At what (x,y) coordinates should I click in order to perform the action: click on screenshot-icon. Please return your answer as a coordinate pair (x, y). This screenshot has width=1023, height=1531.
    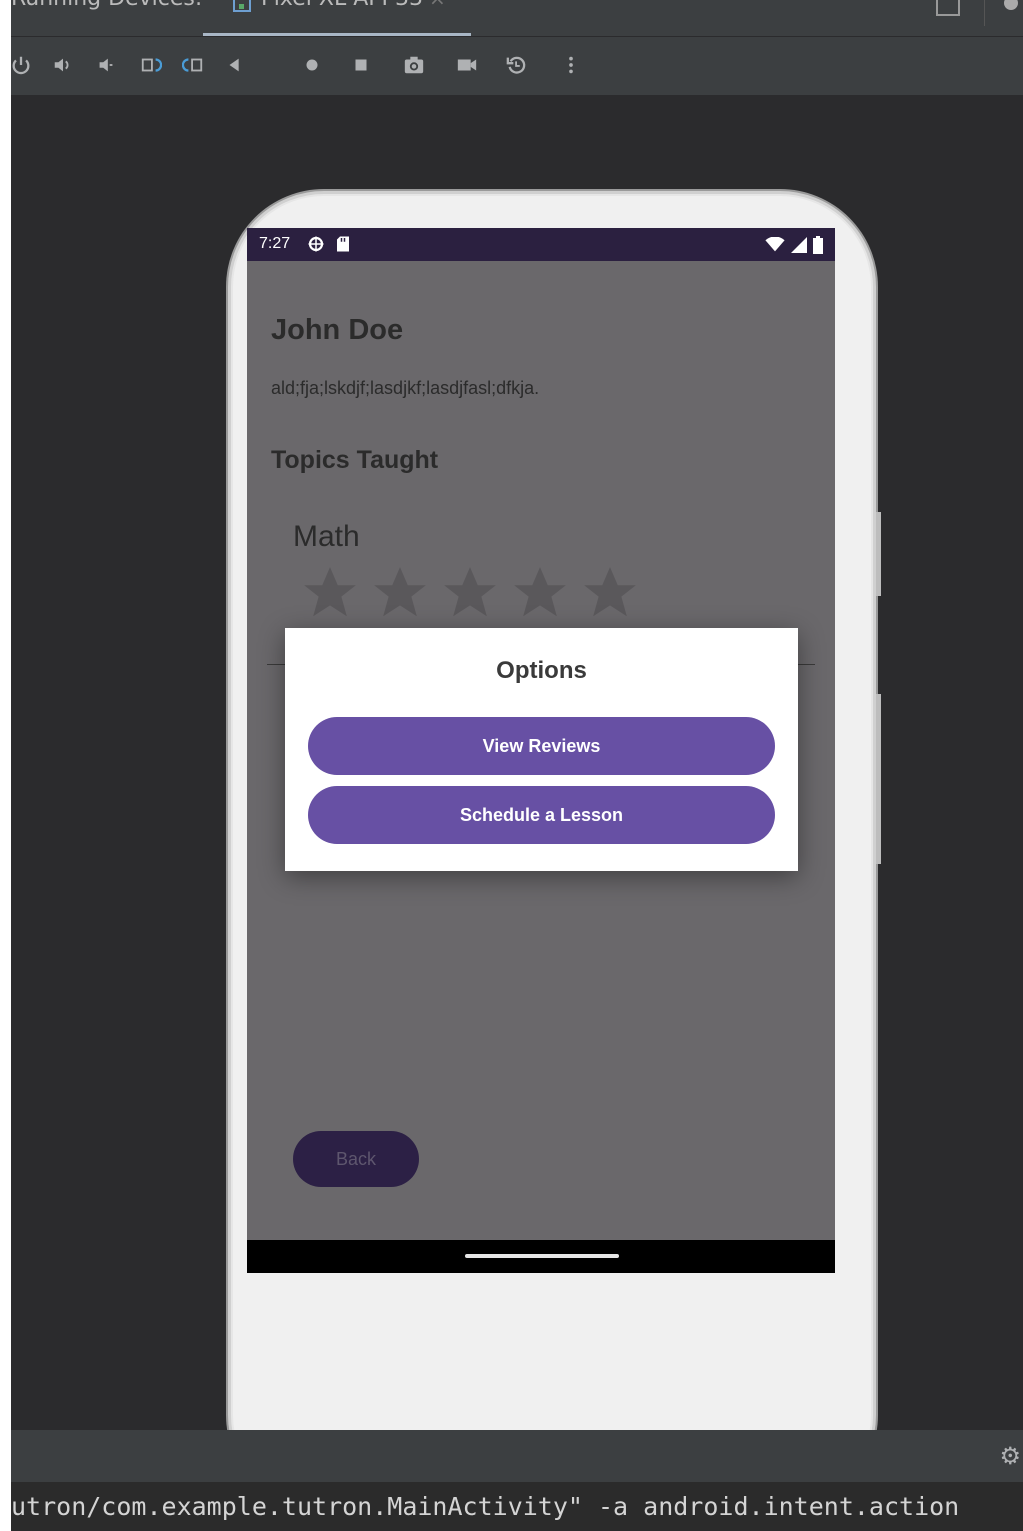
    Looking at the image, I should click on (414, 65).